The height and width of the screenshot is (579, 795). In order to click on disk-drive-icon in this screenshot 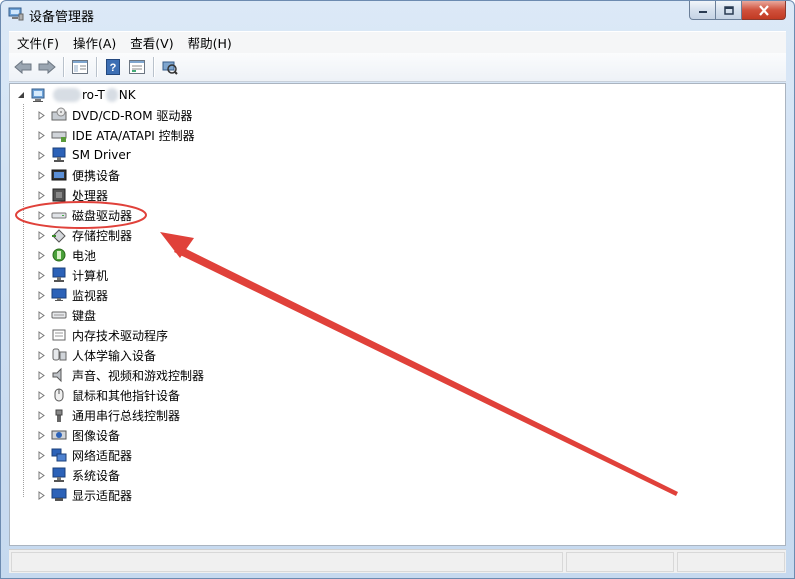, I will do `click(59, 215)`.